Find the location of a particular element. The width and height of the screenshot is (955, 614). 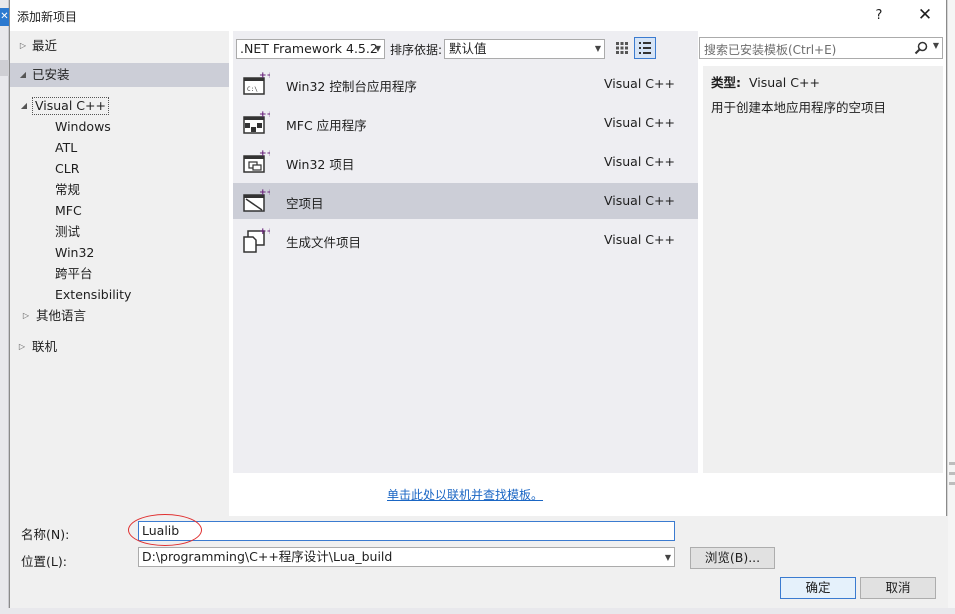

tree-item-label: 常规 is located at coordinates (68, 189).